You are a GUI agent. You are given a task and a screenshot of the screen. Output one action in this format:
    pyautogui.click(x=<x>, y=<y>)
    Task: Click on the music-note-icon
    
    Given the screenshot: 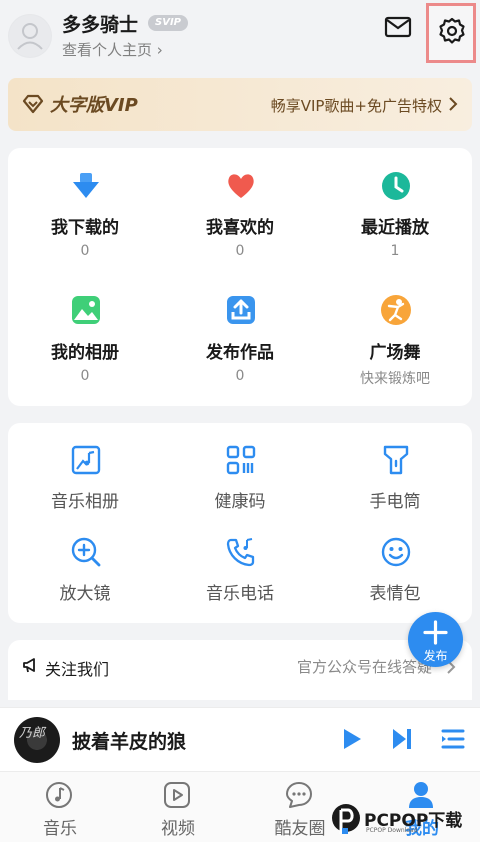 What is the action you would take?
    pyautogui.click(x=59, y=795)
    